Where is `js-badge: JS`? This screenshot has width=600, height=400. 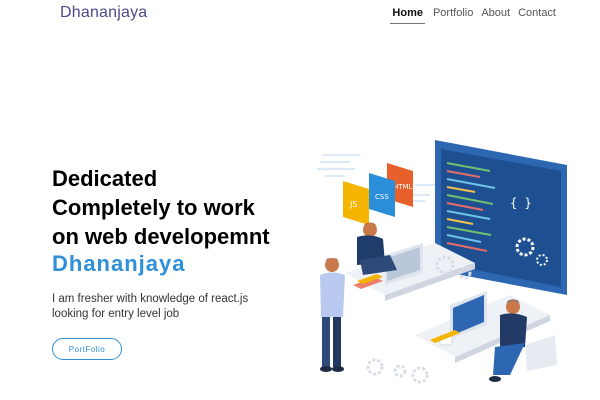 js-badge: JS is located at coordinates (356, 203).